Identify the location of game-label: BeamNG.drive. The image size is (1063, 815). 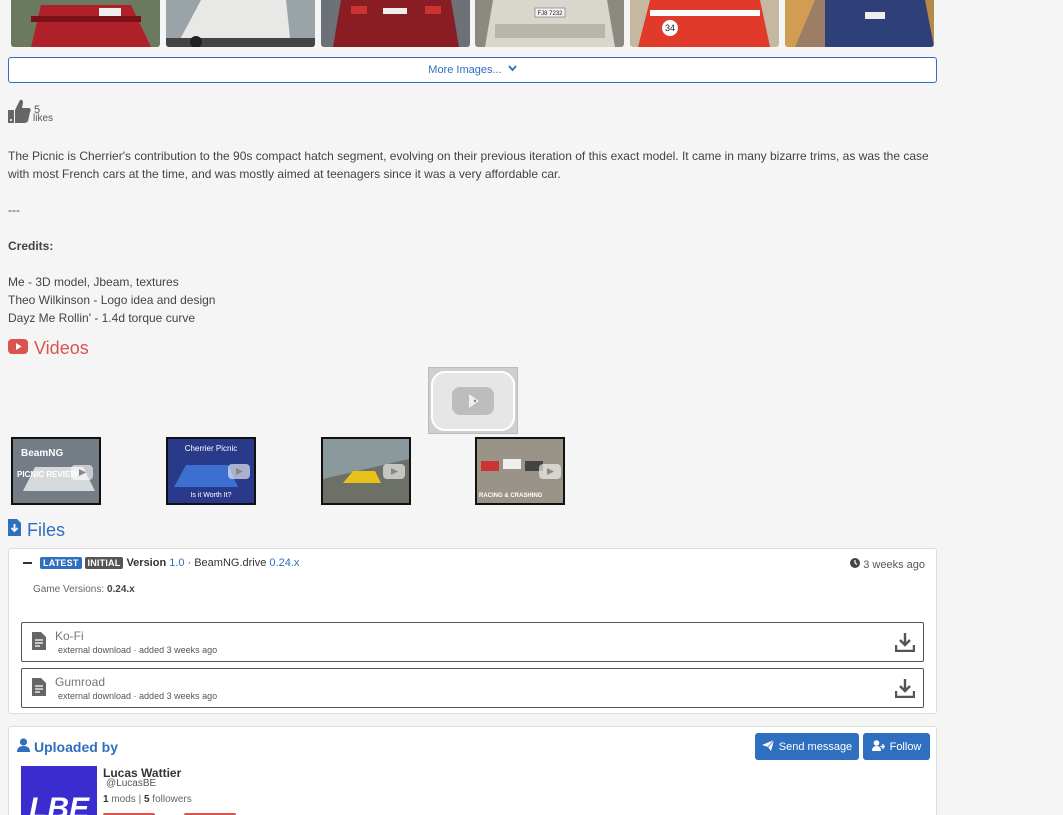
(230, 563).